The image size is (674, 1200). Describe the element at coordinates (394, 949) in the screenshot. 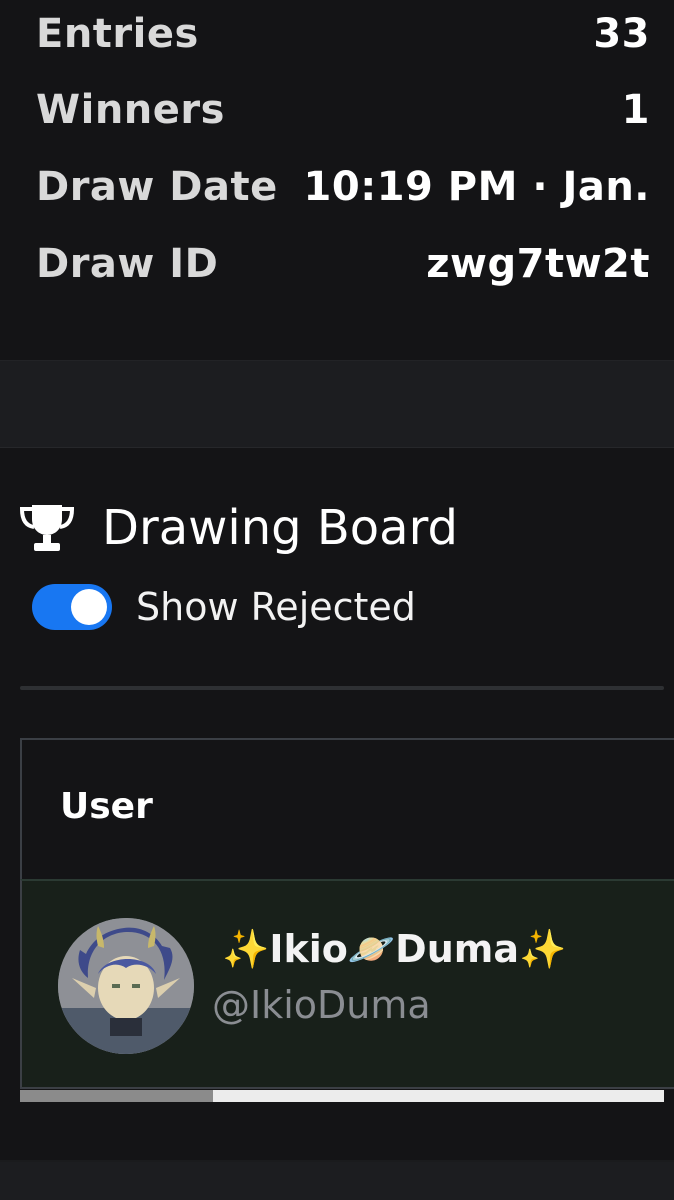

I see `user-display-name: ✨Ikio🪐Duma✨` at that location.